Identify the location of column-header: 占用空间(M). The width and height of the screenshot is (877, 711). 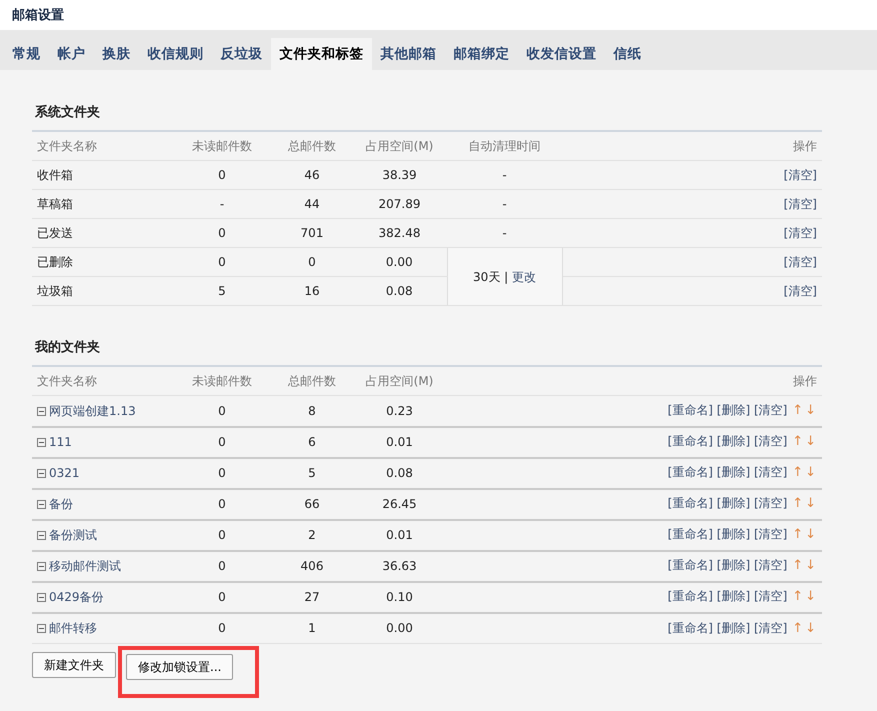
(399, 146).